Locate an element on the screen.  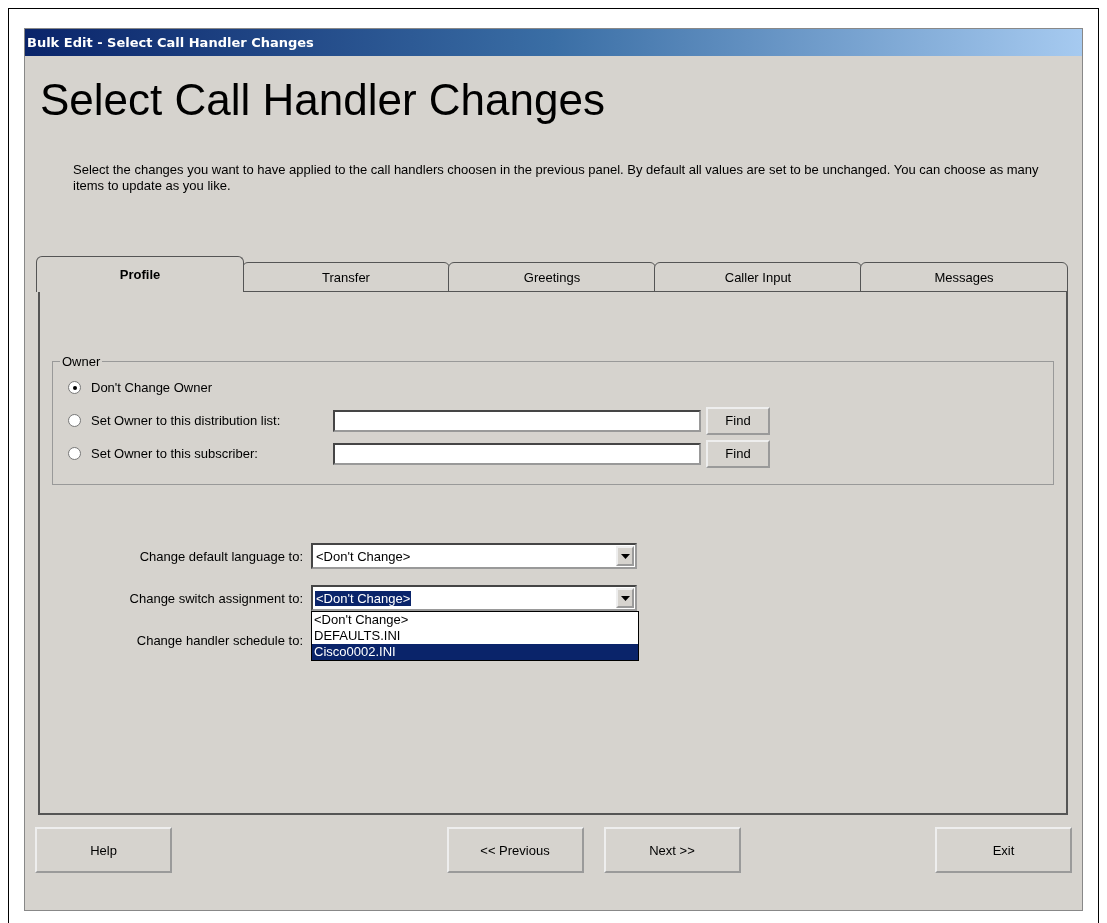
previous-button: << Previous is located at coordinates (515, 850).